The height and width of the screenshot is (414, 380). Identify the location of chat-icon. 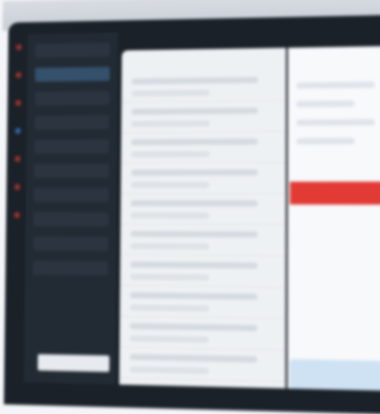
(18, 102).